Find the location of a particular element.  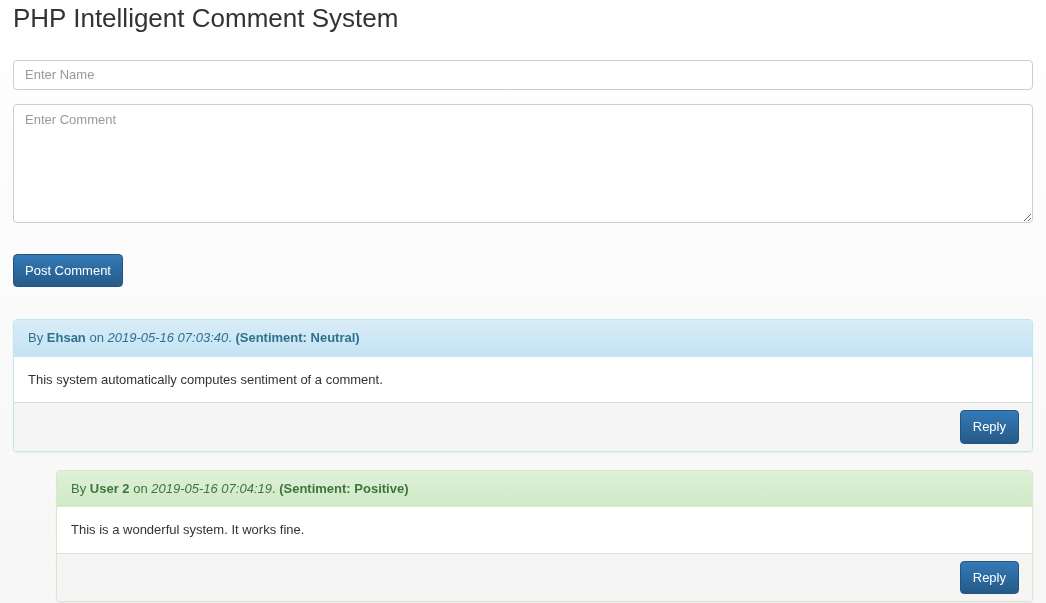

comment-header: By User 2 on 2019-05-16 07:04:19. (Sentiment: Positive) is located at coordinates (544, 489).